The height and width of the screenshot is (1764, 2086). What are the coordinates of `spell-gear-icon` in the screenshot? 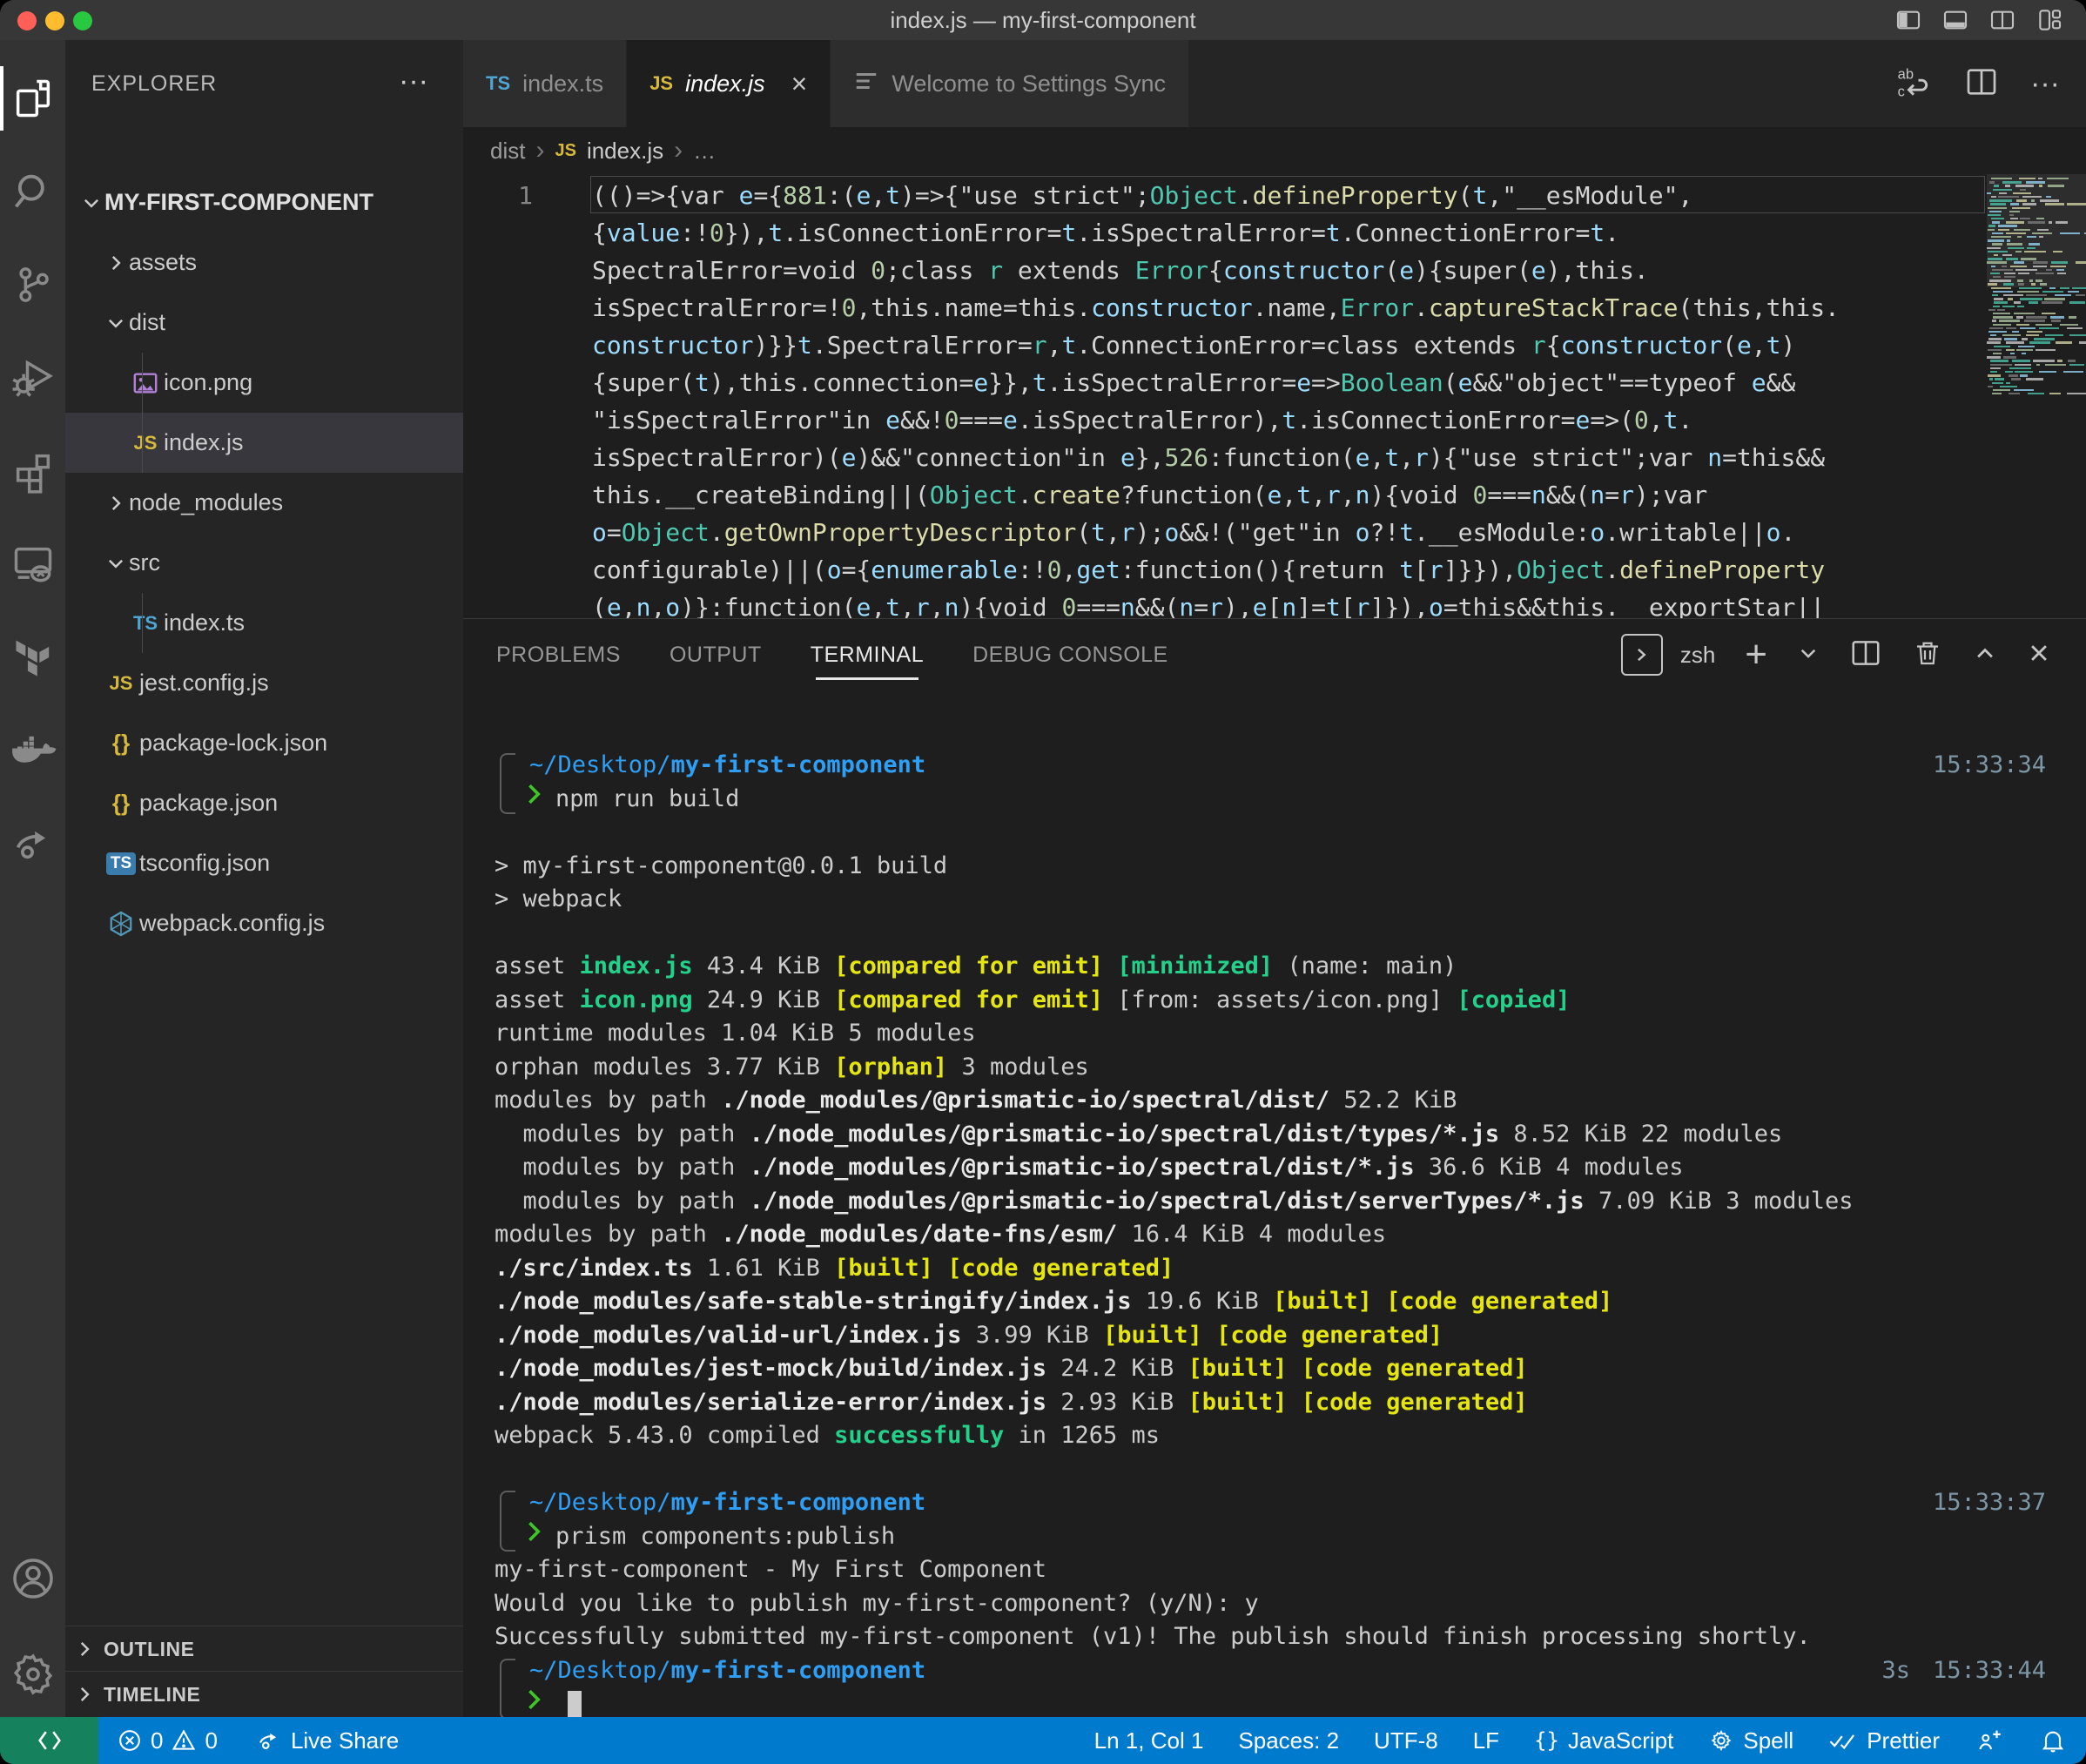 It's located at (1721, 1741).